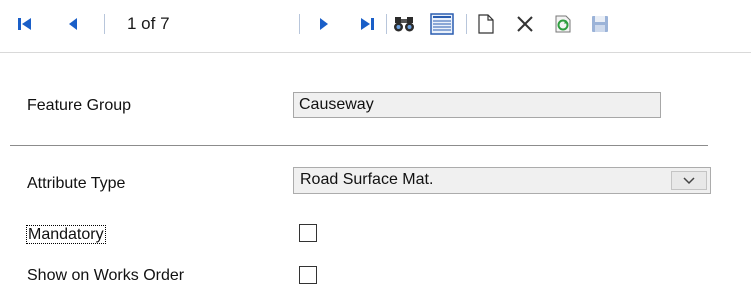 This screenshot has height=291, width=751. What do you see at coordinates (600, 24) in the screenshot?
I see `save-disk-icon` at bounding box center [600, 24].